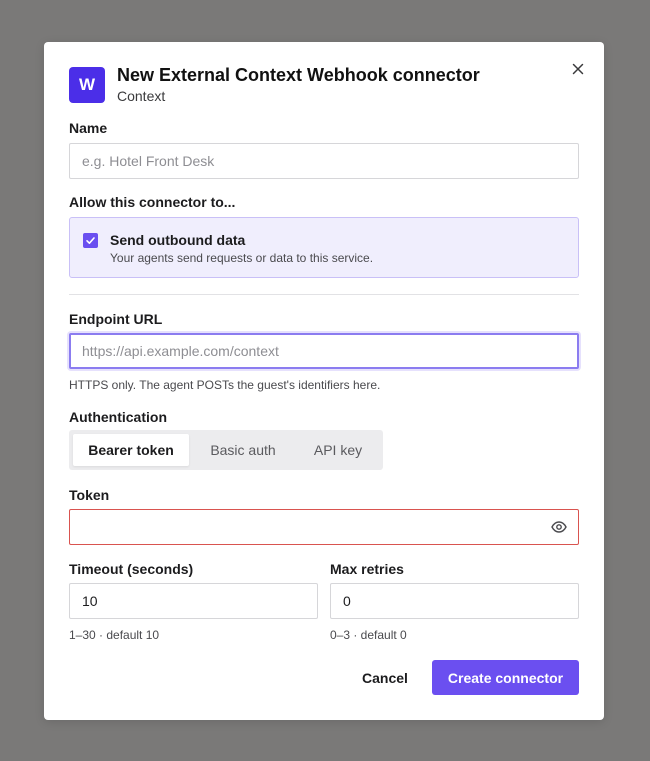  What do you see at coordinates (88, 128) in the screenshot?
I see `name-label: Name` at bounding box center [88, 128].